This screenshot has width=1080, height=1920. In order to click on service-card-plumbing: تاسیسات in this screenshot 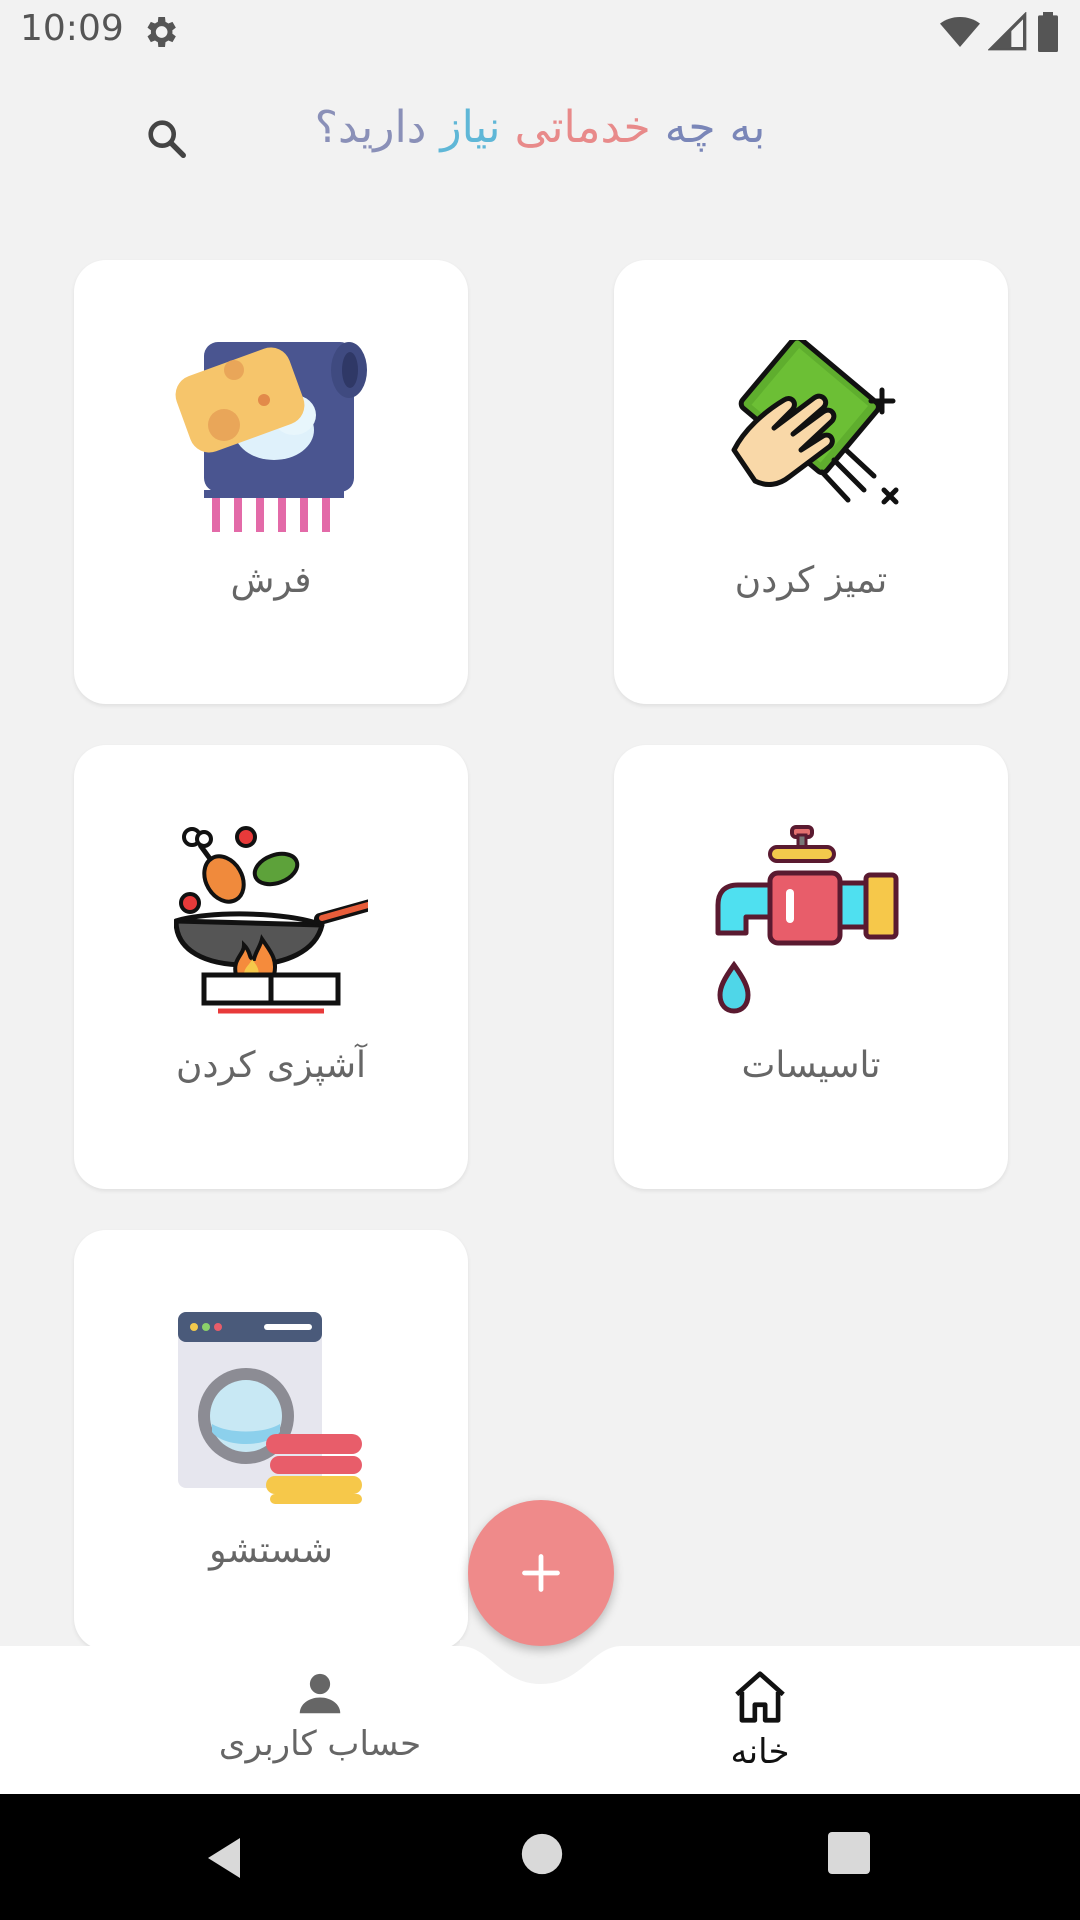, I will do `click(811, 967)`.